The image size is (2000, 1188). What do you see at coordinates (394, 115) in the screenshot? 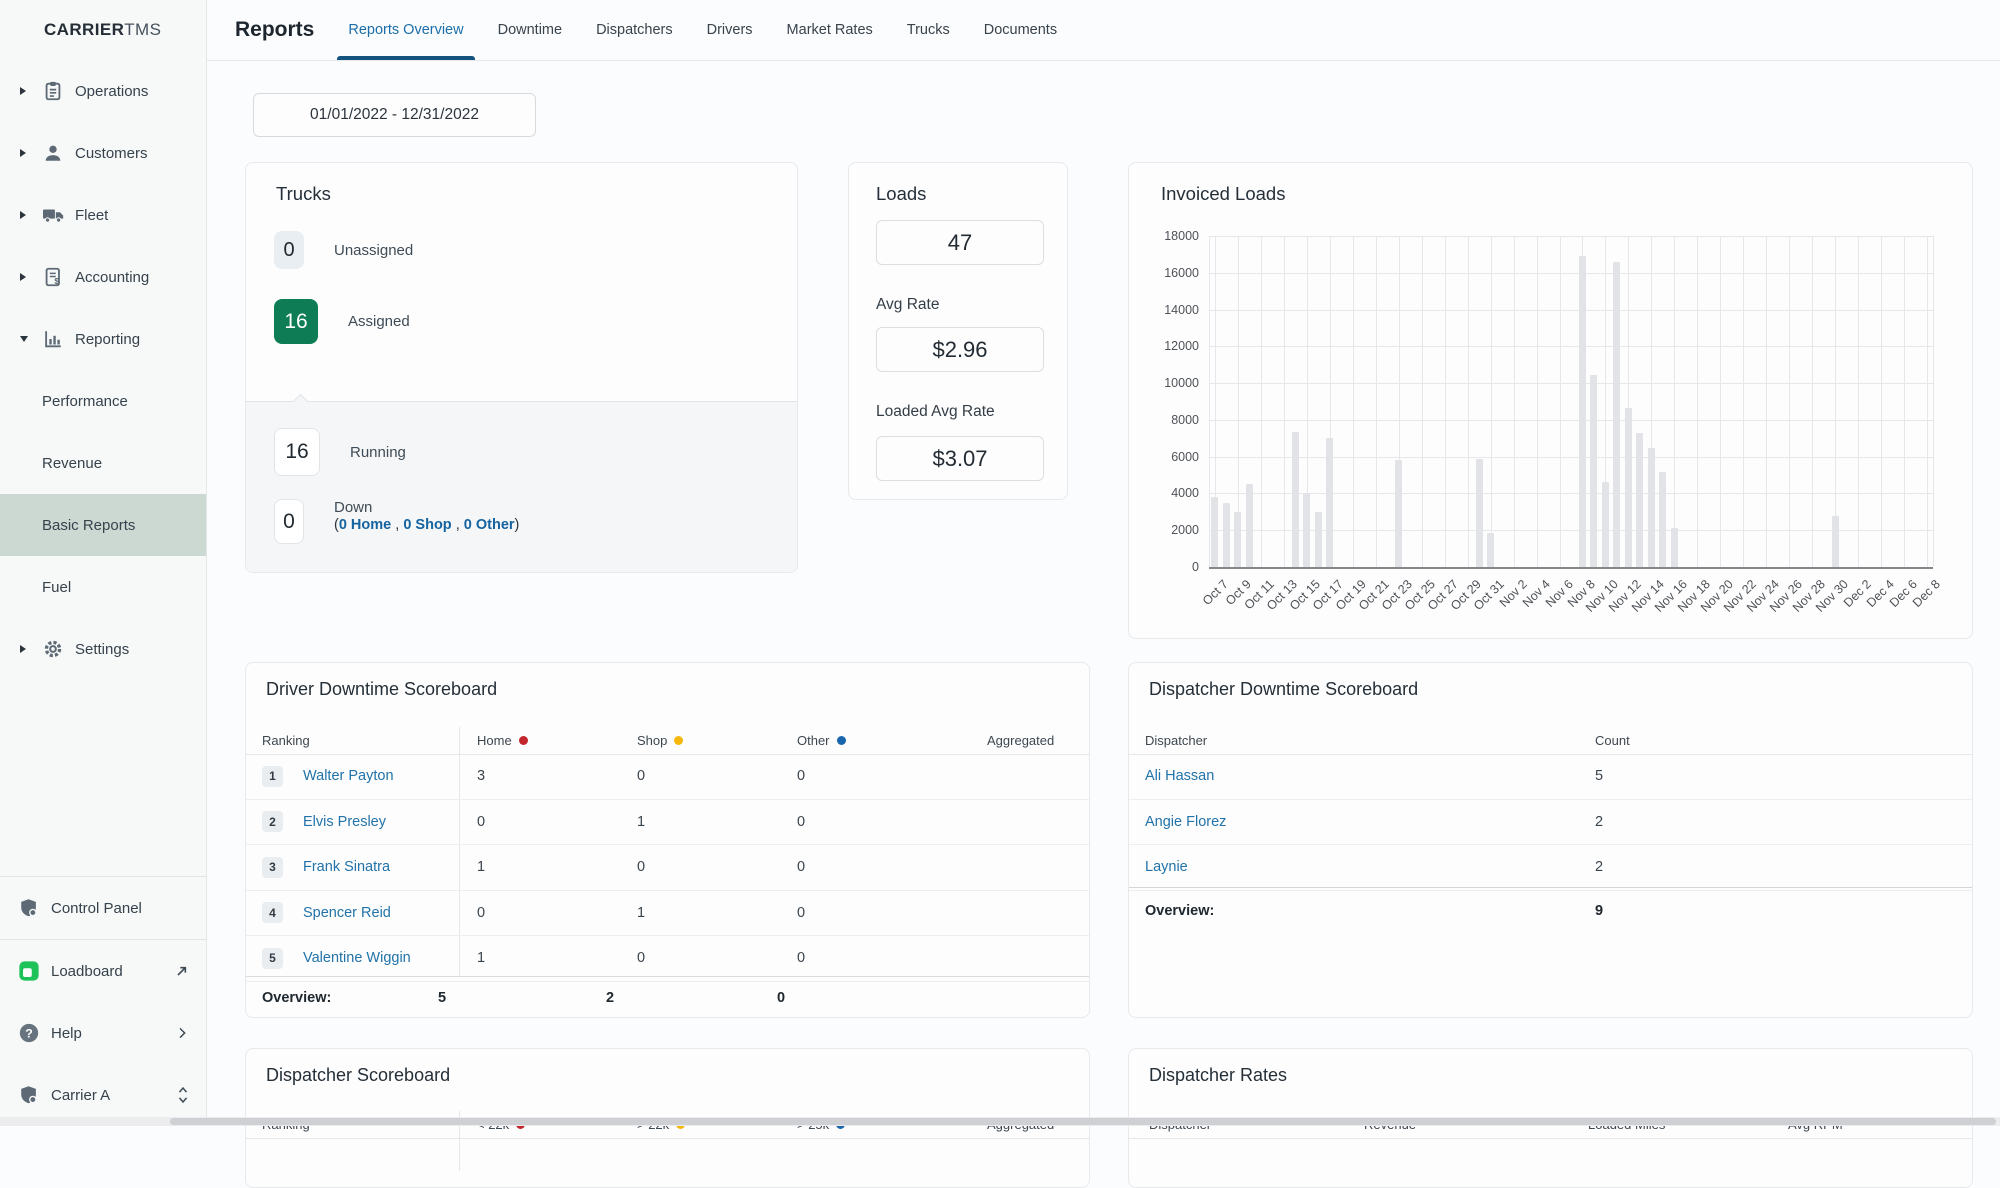
I see `date-range-input: 01/01/2022 - 12/31/2022` at bounding box center [394, 115].